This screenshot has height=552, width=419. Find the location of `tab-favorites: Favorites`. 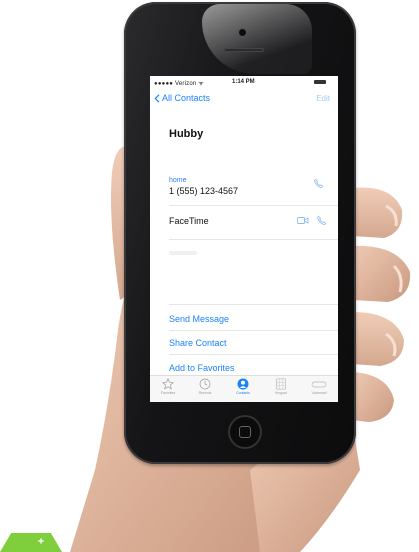

tab-favorites: Favorites is located at coordinates (168, 389).